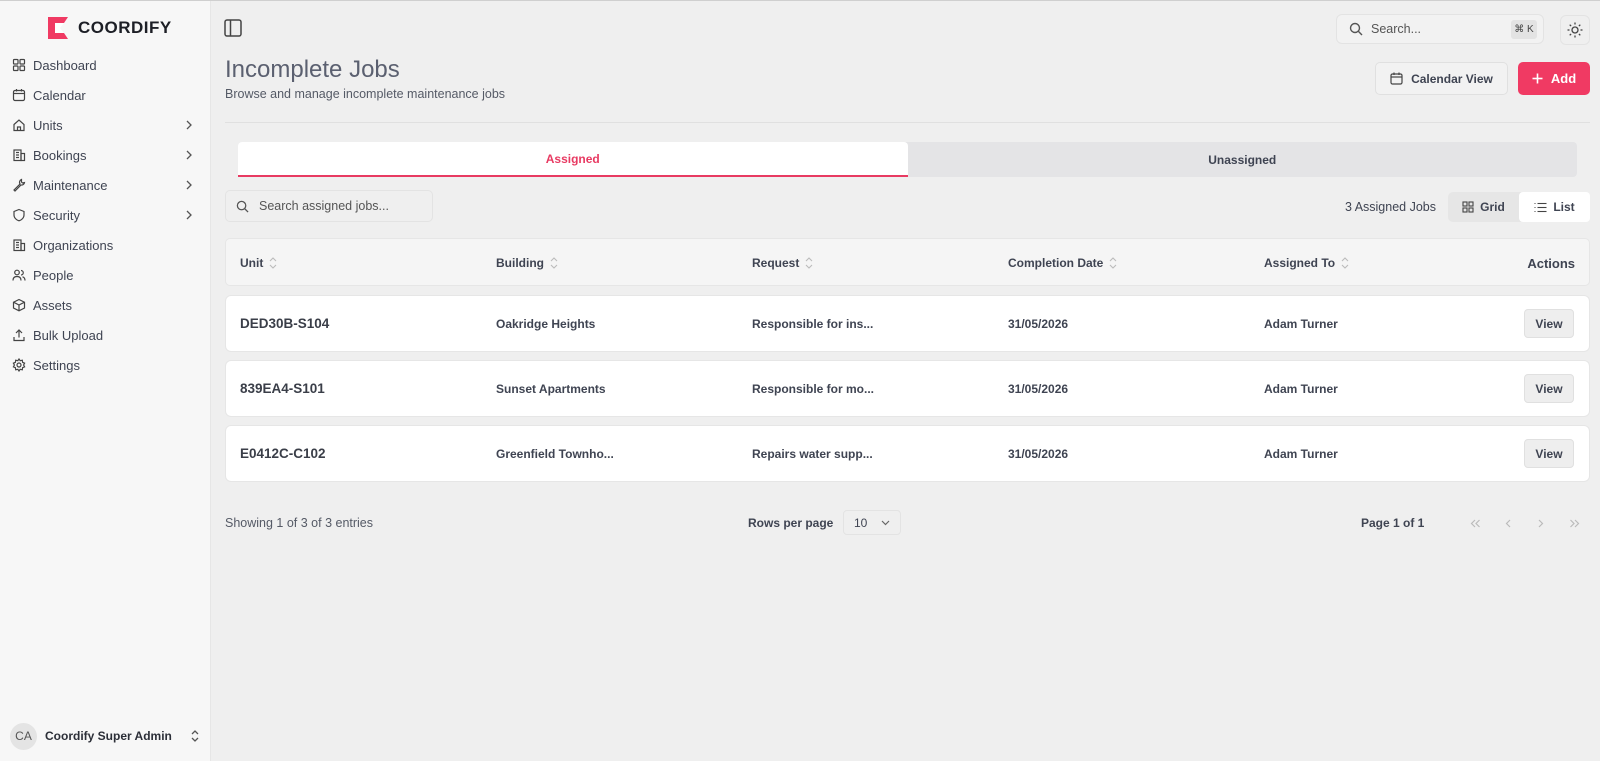 The height and width of the screenshot is (761, 1600). Describe the element at coordinates (1524, 29) in the screenshot. I see `shortcut-badge: ⌘ K` at that location.